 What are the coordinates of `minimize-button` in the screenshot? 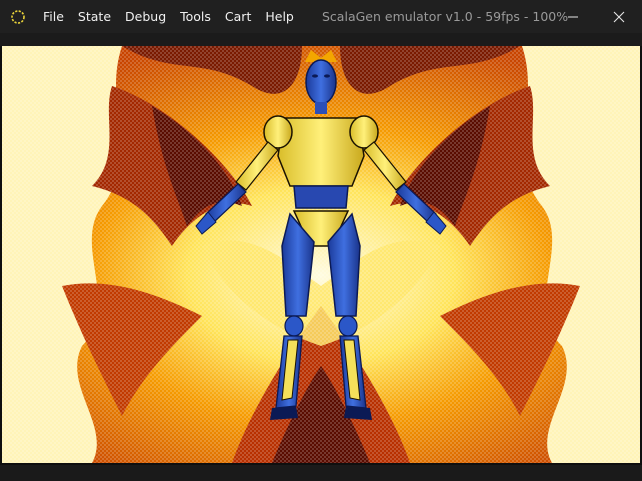 It's located at (573, 16).